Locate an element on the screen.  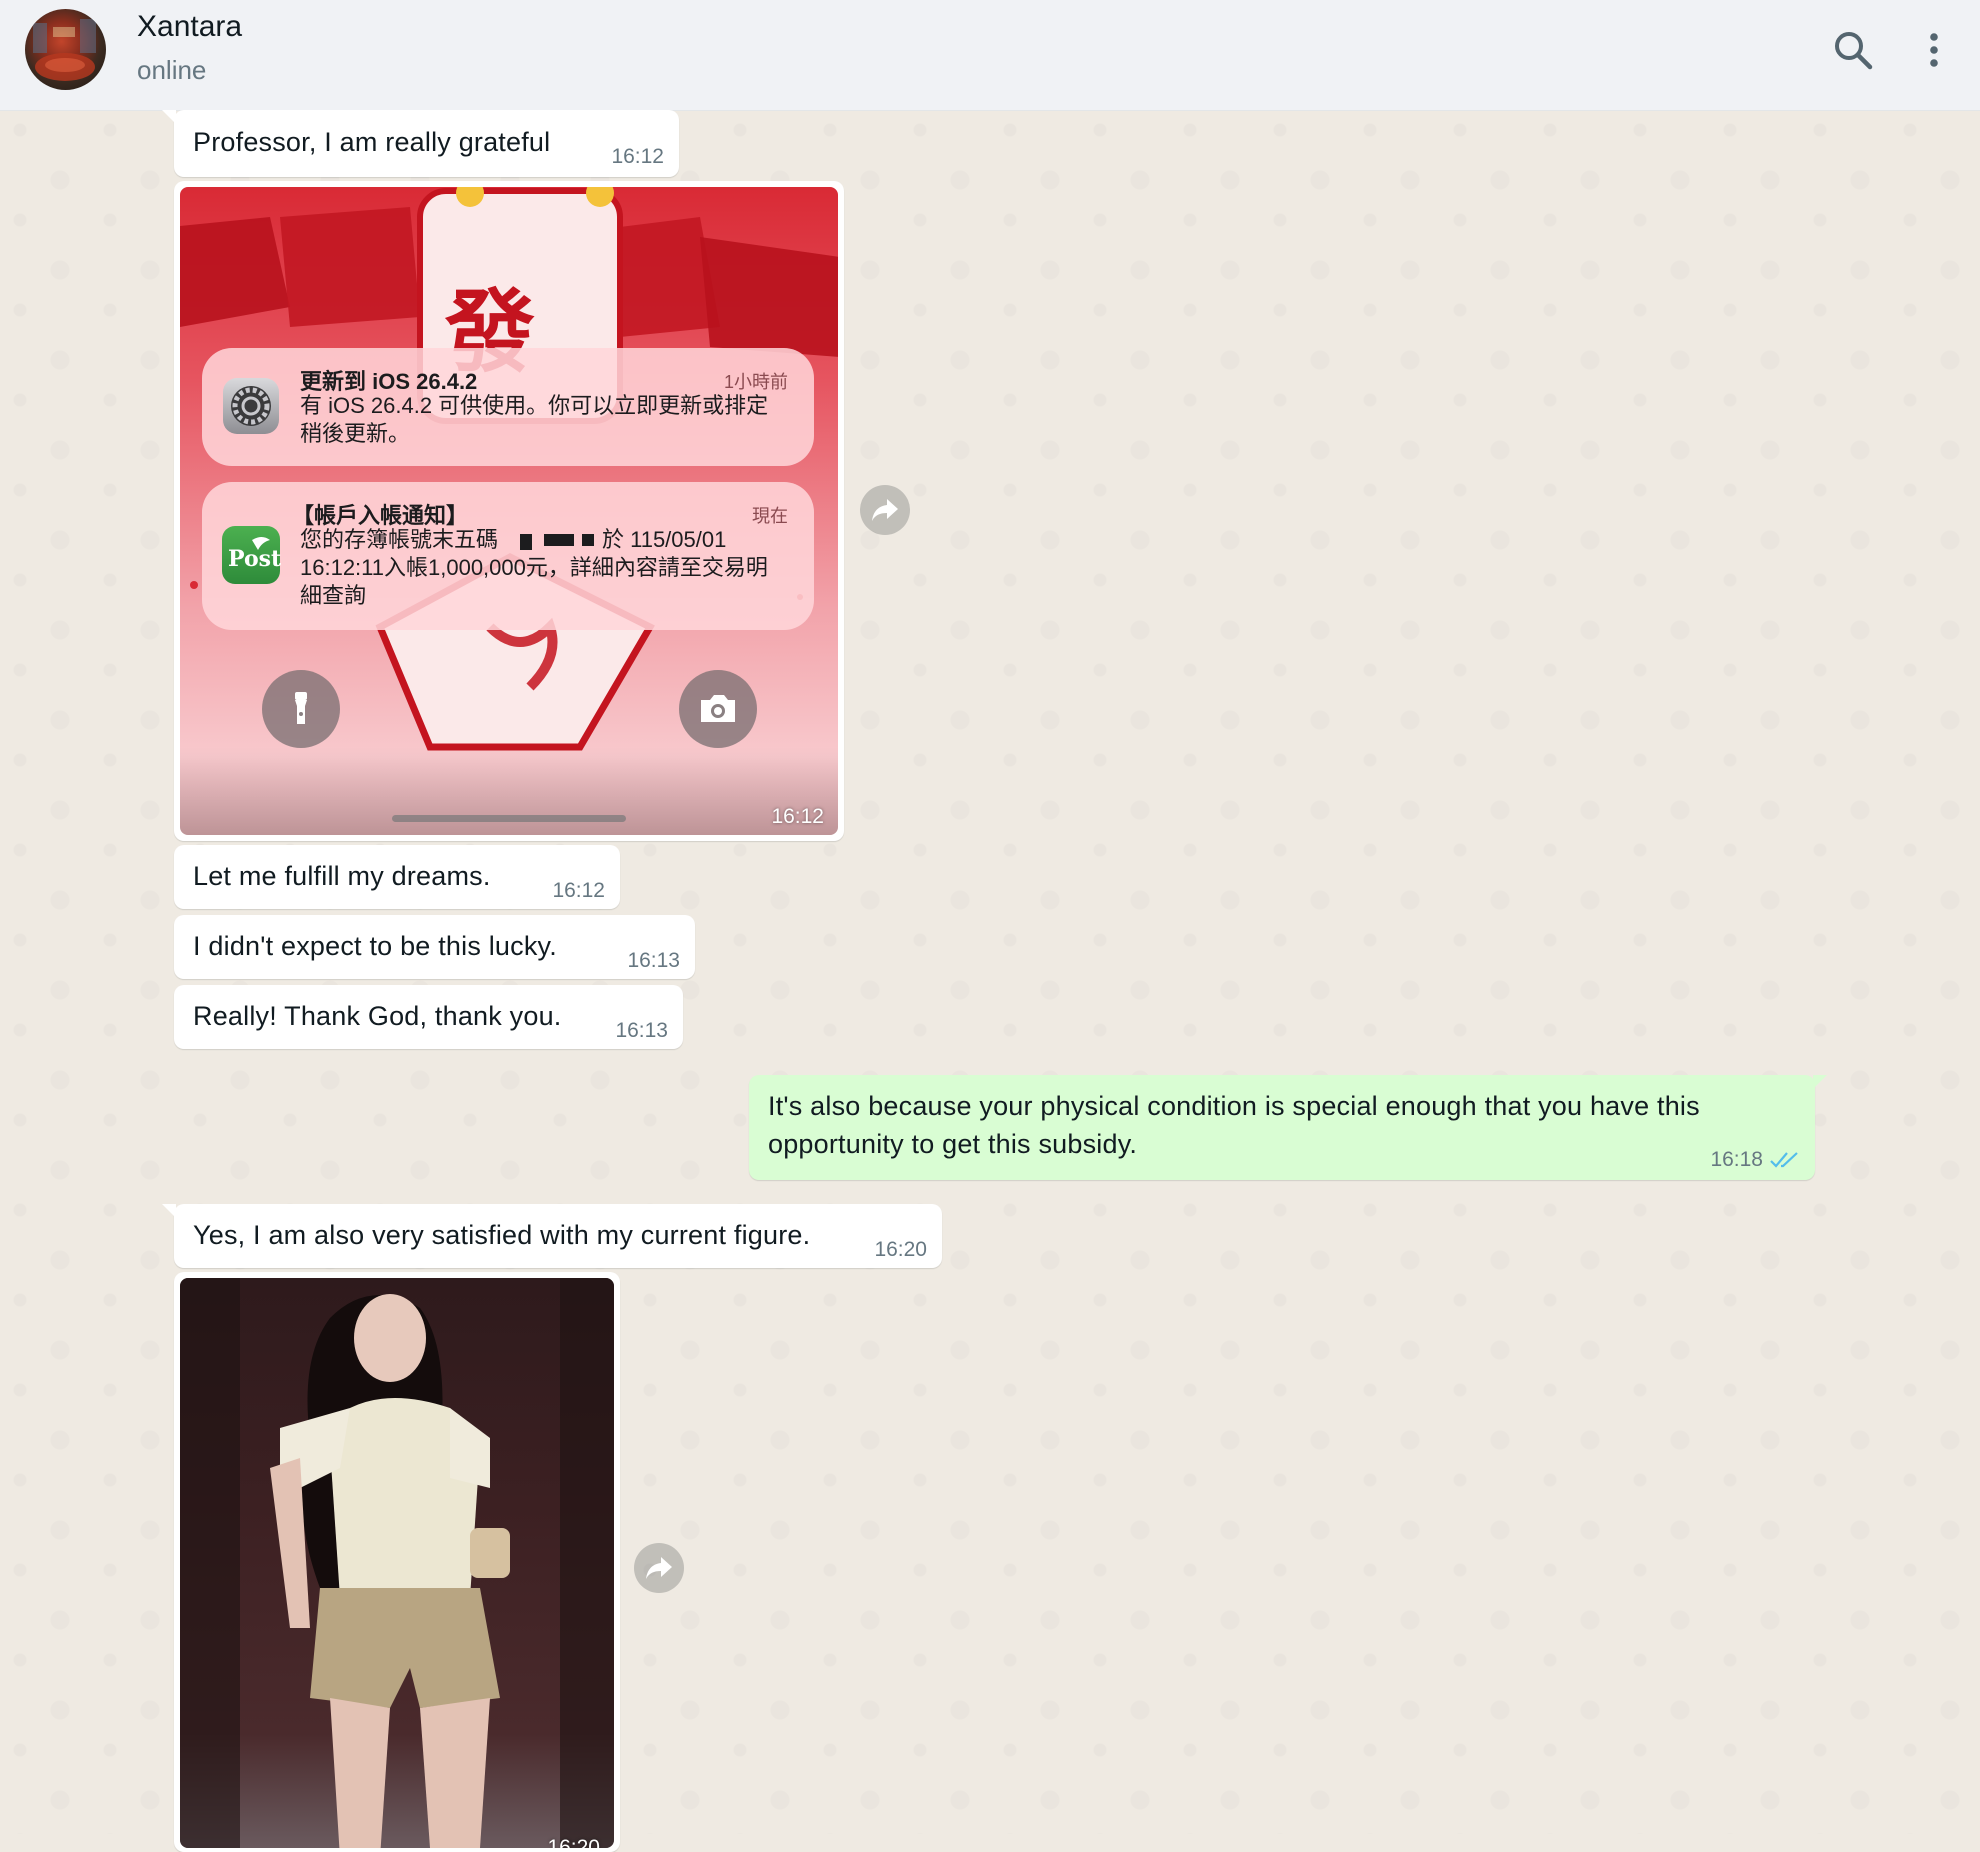
message-text-line: opportunity to get this subsidy. is located at coordinates (953, 1144).